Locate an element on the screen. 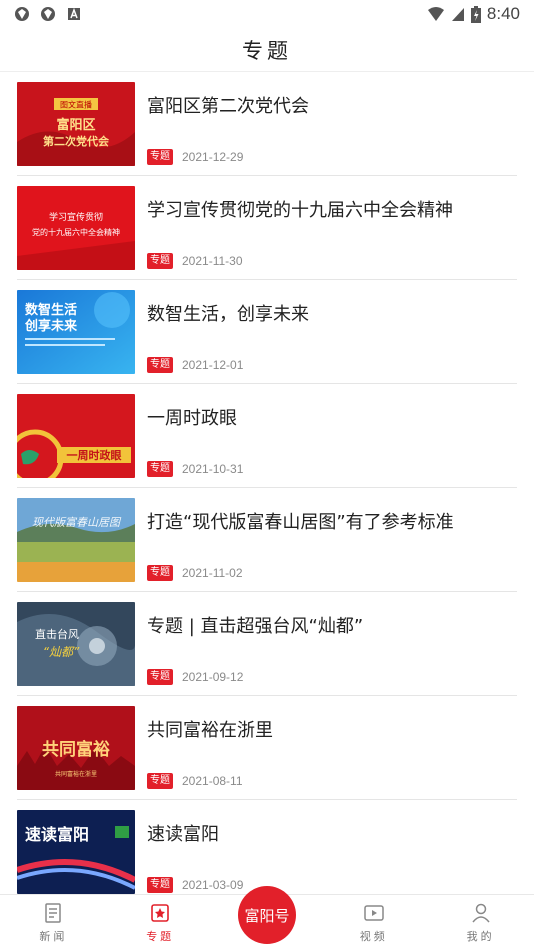 This screenshot has height=950, width=534. item-meta: 专题 2021-03-09 is located at coordinates (195, 885).